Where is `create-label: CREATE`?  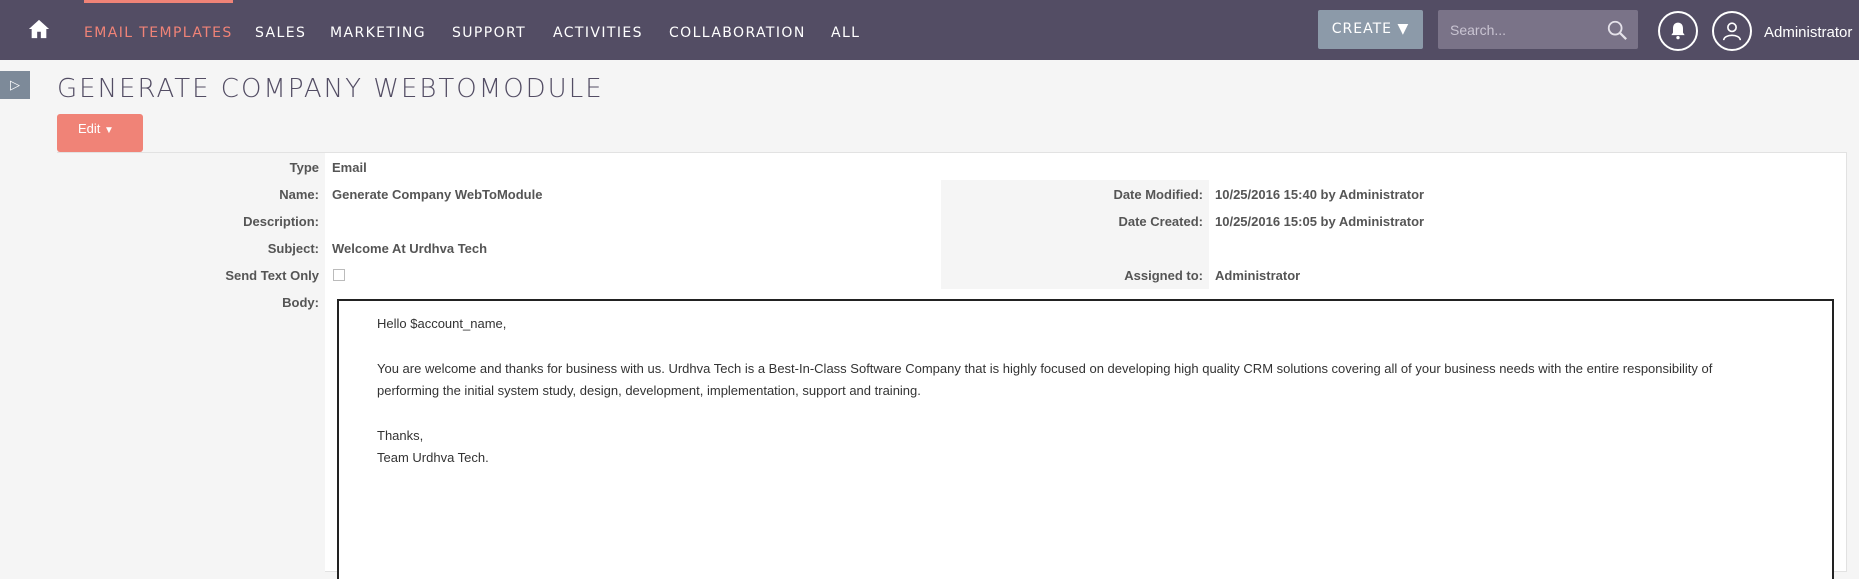
create-label: CREATE is located at coordinates (1361, 29).